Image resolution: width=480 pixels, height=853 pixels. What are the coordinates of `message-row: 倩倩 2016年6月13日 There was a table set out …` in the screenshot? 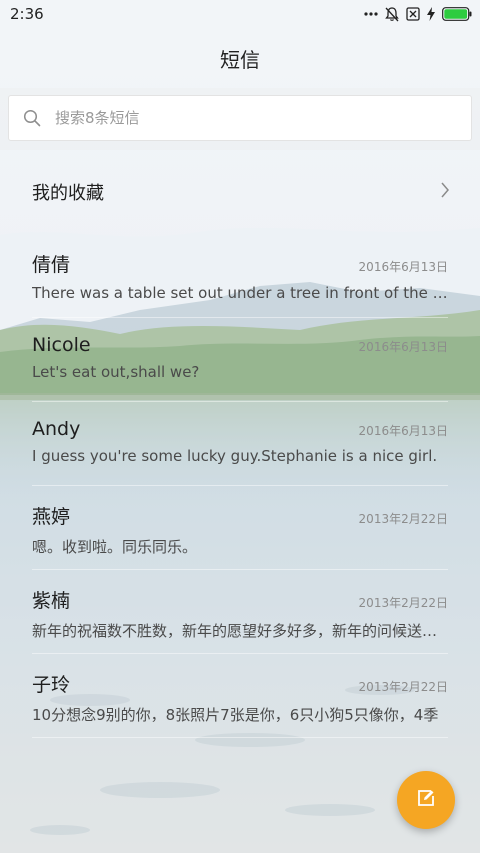 It's located at (240, 276).